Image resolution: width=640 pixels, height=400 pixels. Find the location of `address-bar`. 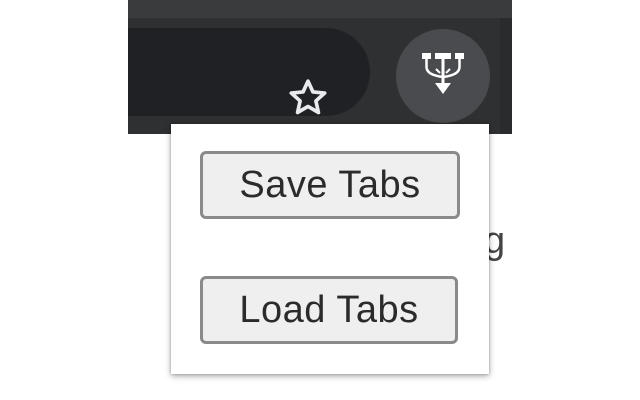

address-bar is located at coordinates (249, 72).